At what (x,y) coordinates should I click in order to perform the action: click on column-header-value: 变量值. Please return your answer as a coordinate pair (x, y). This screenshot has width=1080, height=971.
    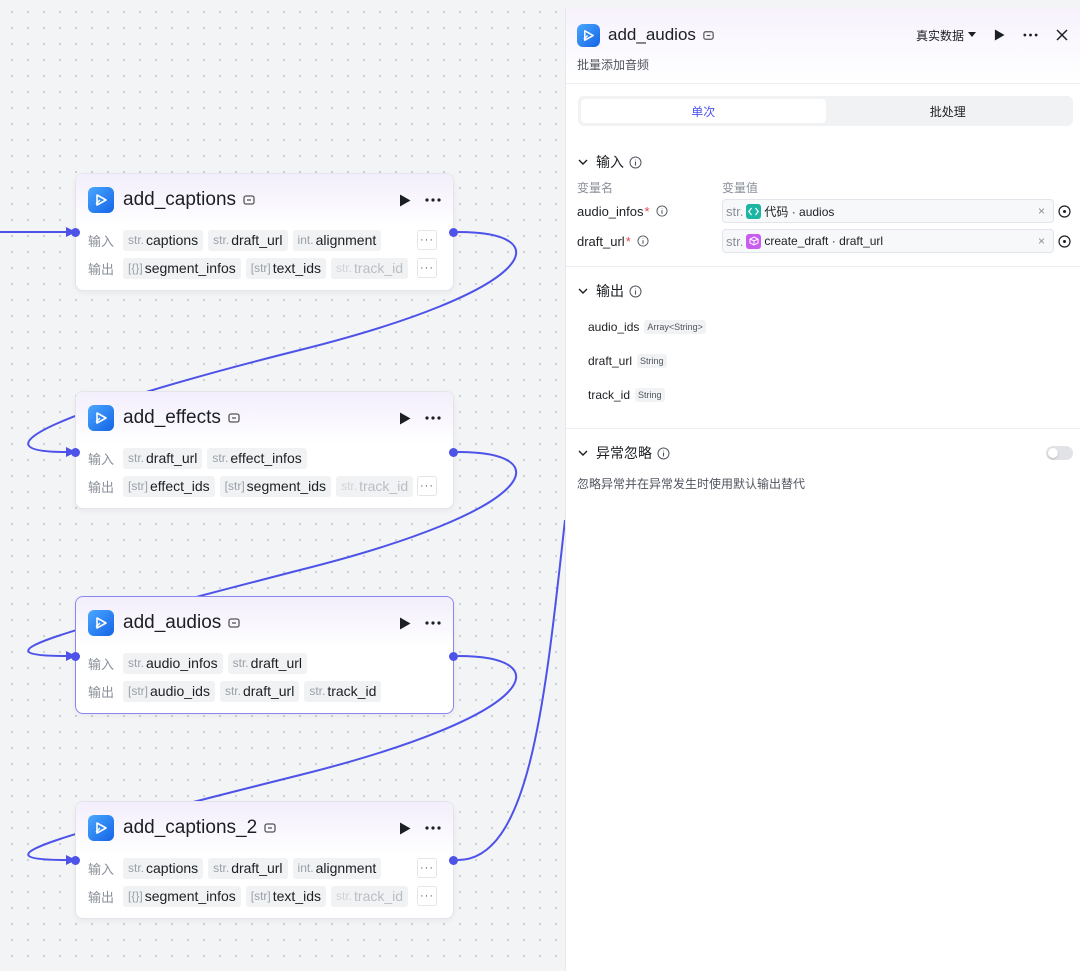
    Looking at the image, I should click on (740, 187).